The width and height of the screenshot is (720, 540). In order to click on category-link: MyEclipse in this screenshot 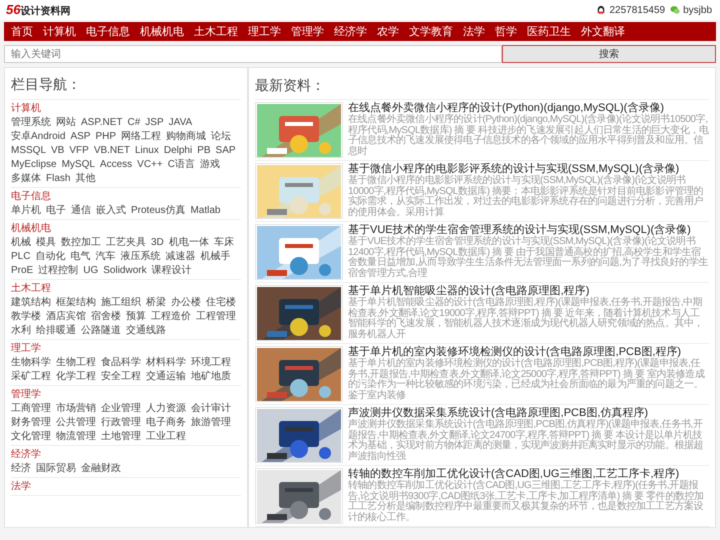, I will do `click(34, 165)`.